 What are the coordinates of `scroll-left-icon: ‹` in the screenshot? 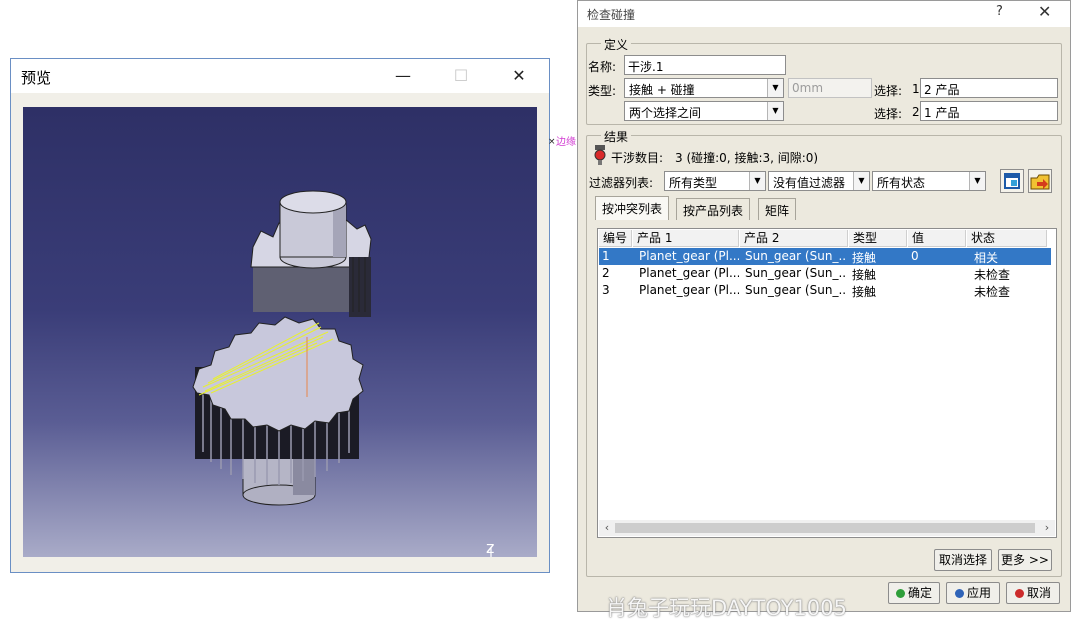 It's located at (607, 528).